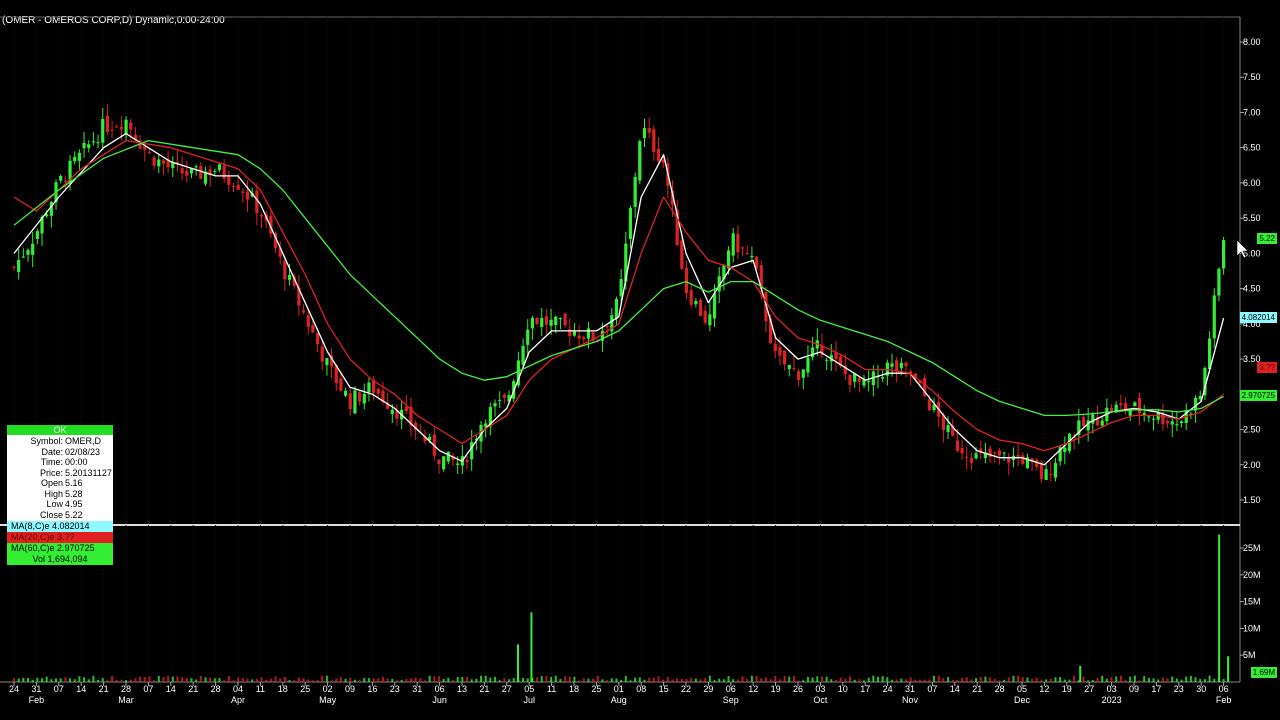  Describe the element at coordinates (820, 689) in the screenshot. I see `x-tick-label: 03` at that location.